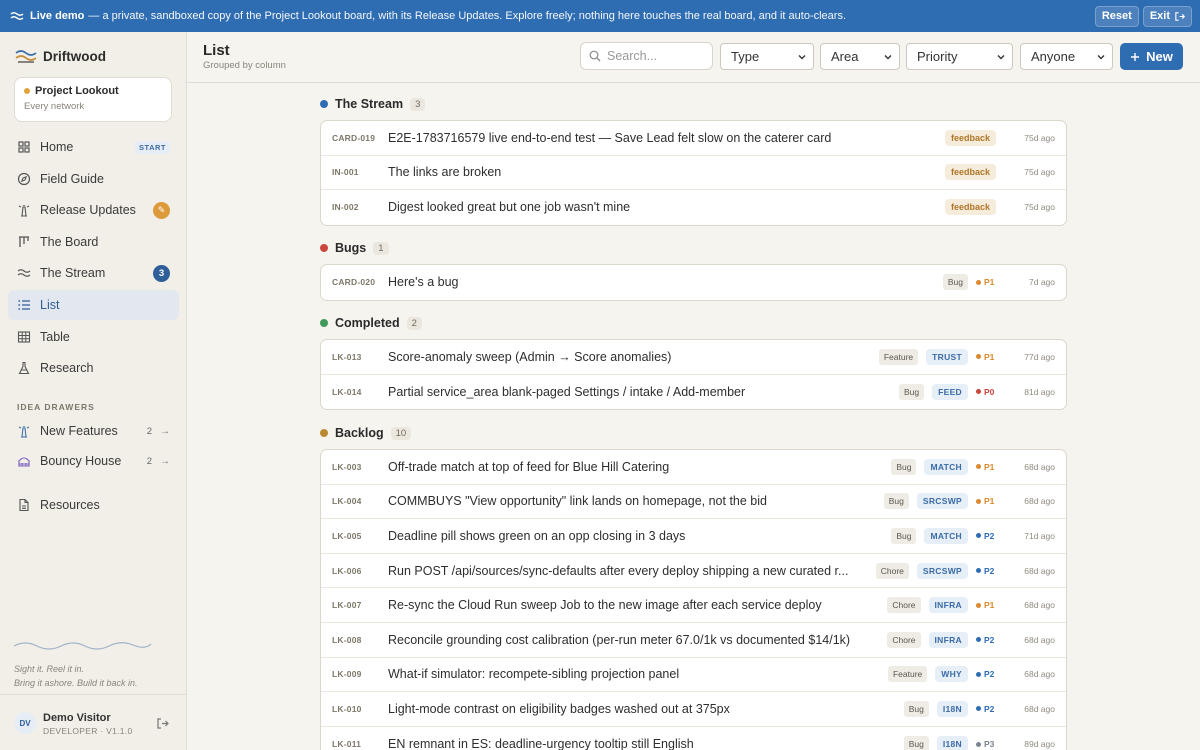 The image size is (1200, 750). Describe the element at coordinates (93, 431) in the screenshot. I see `drawer-new-features: New Features 2 →` at that location.